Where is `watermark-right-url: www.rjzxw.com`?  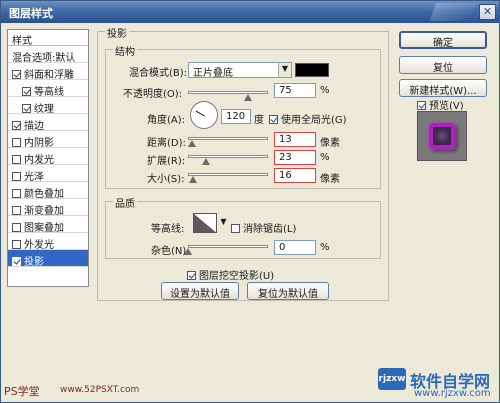 watermark-right-url: www.rjzxw.com is located at coordinates (452, 393).